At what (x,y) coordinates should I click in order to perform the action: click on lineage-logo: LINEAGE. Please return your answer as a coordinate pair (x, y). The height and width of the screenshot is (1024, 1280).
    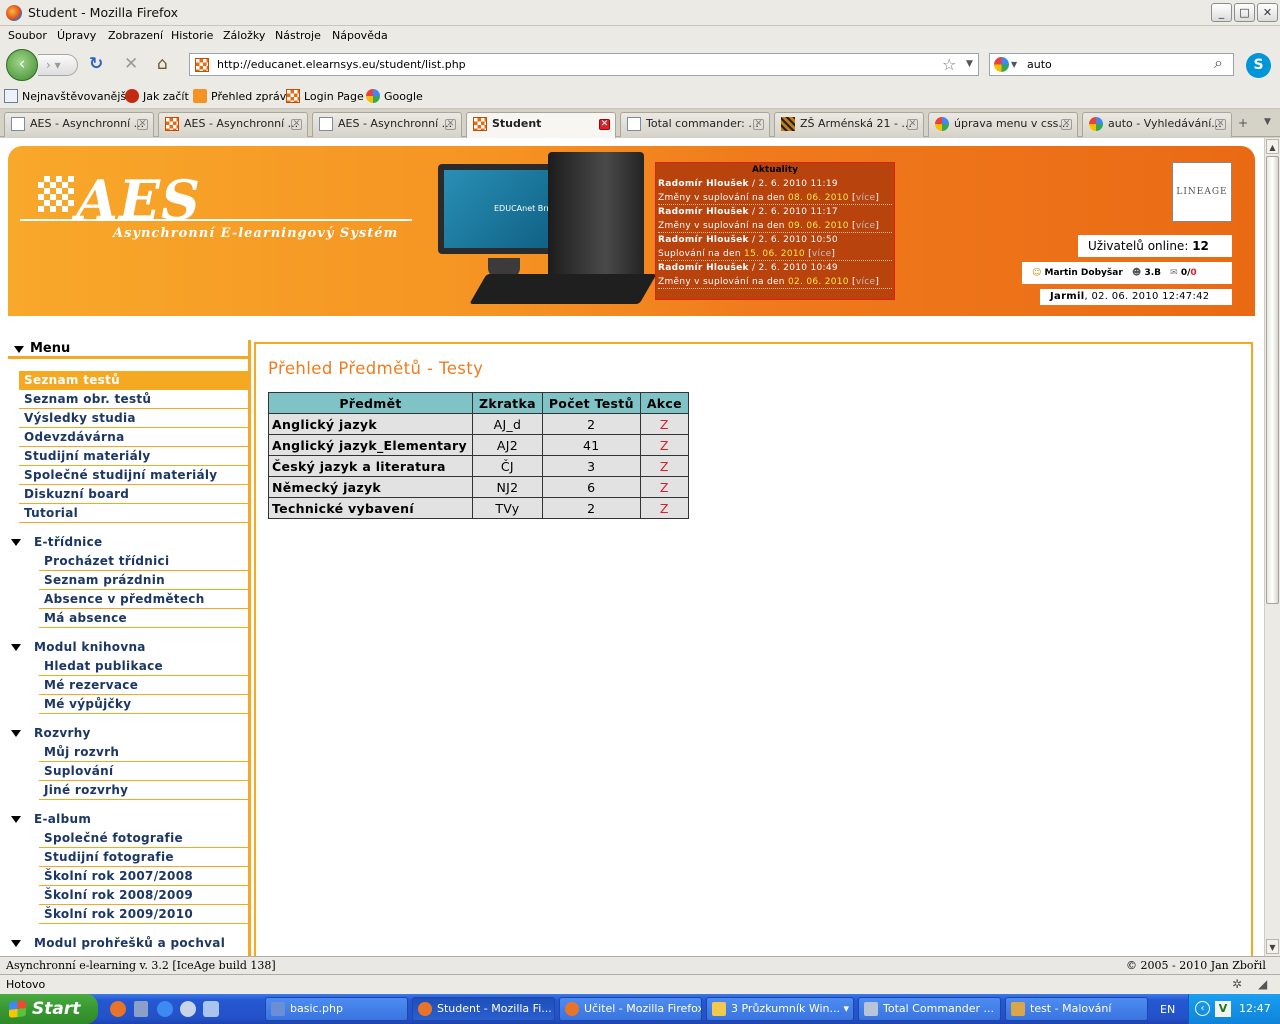
    Looking at the image, I should click on (1202, 192).